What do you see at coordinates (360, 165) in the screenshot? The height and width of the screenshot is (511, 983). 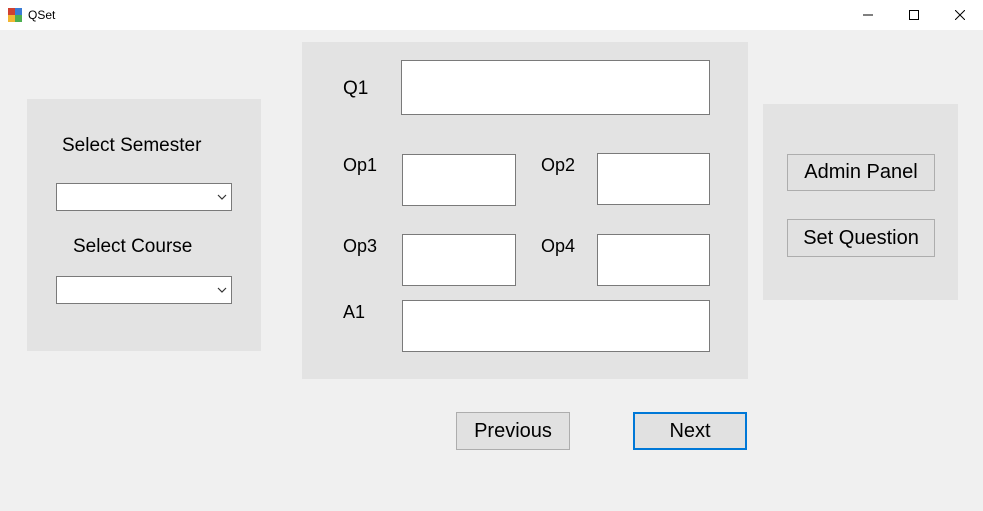 I see `op1-label: Op1` at bounding box center [360, 165].